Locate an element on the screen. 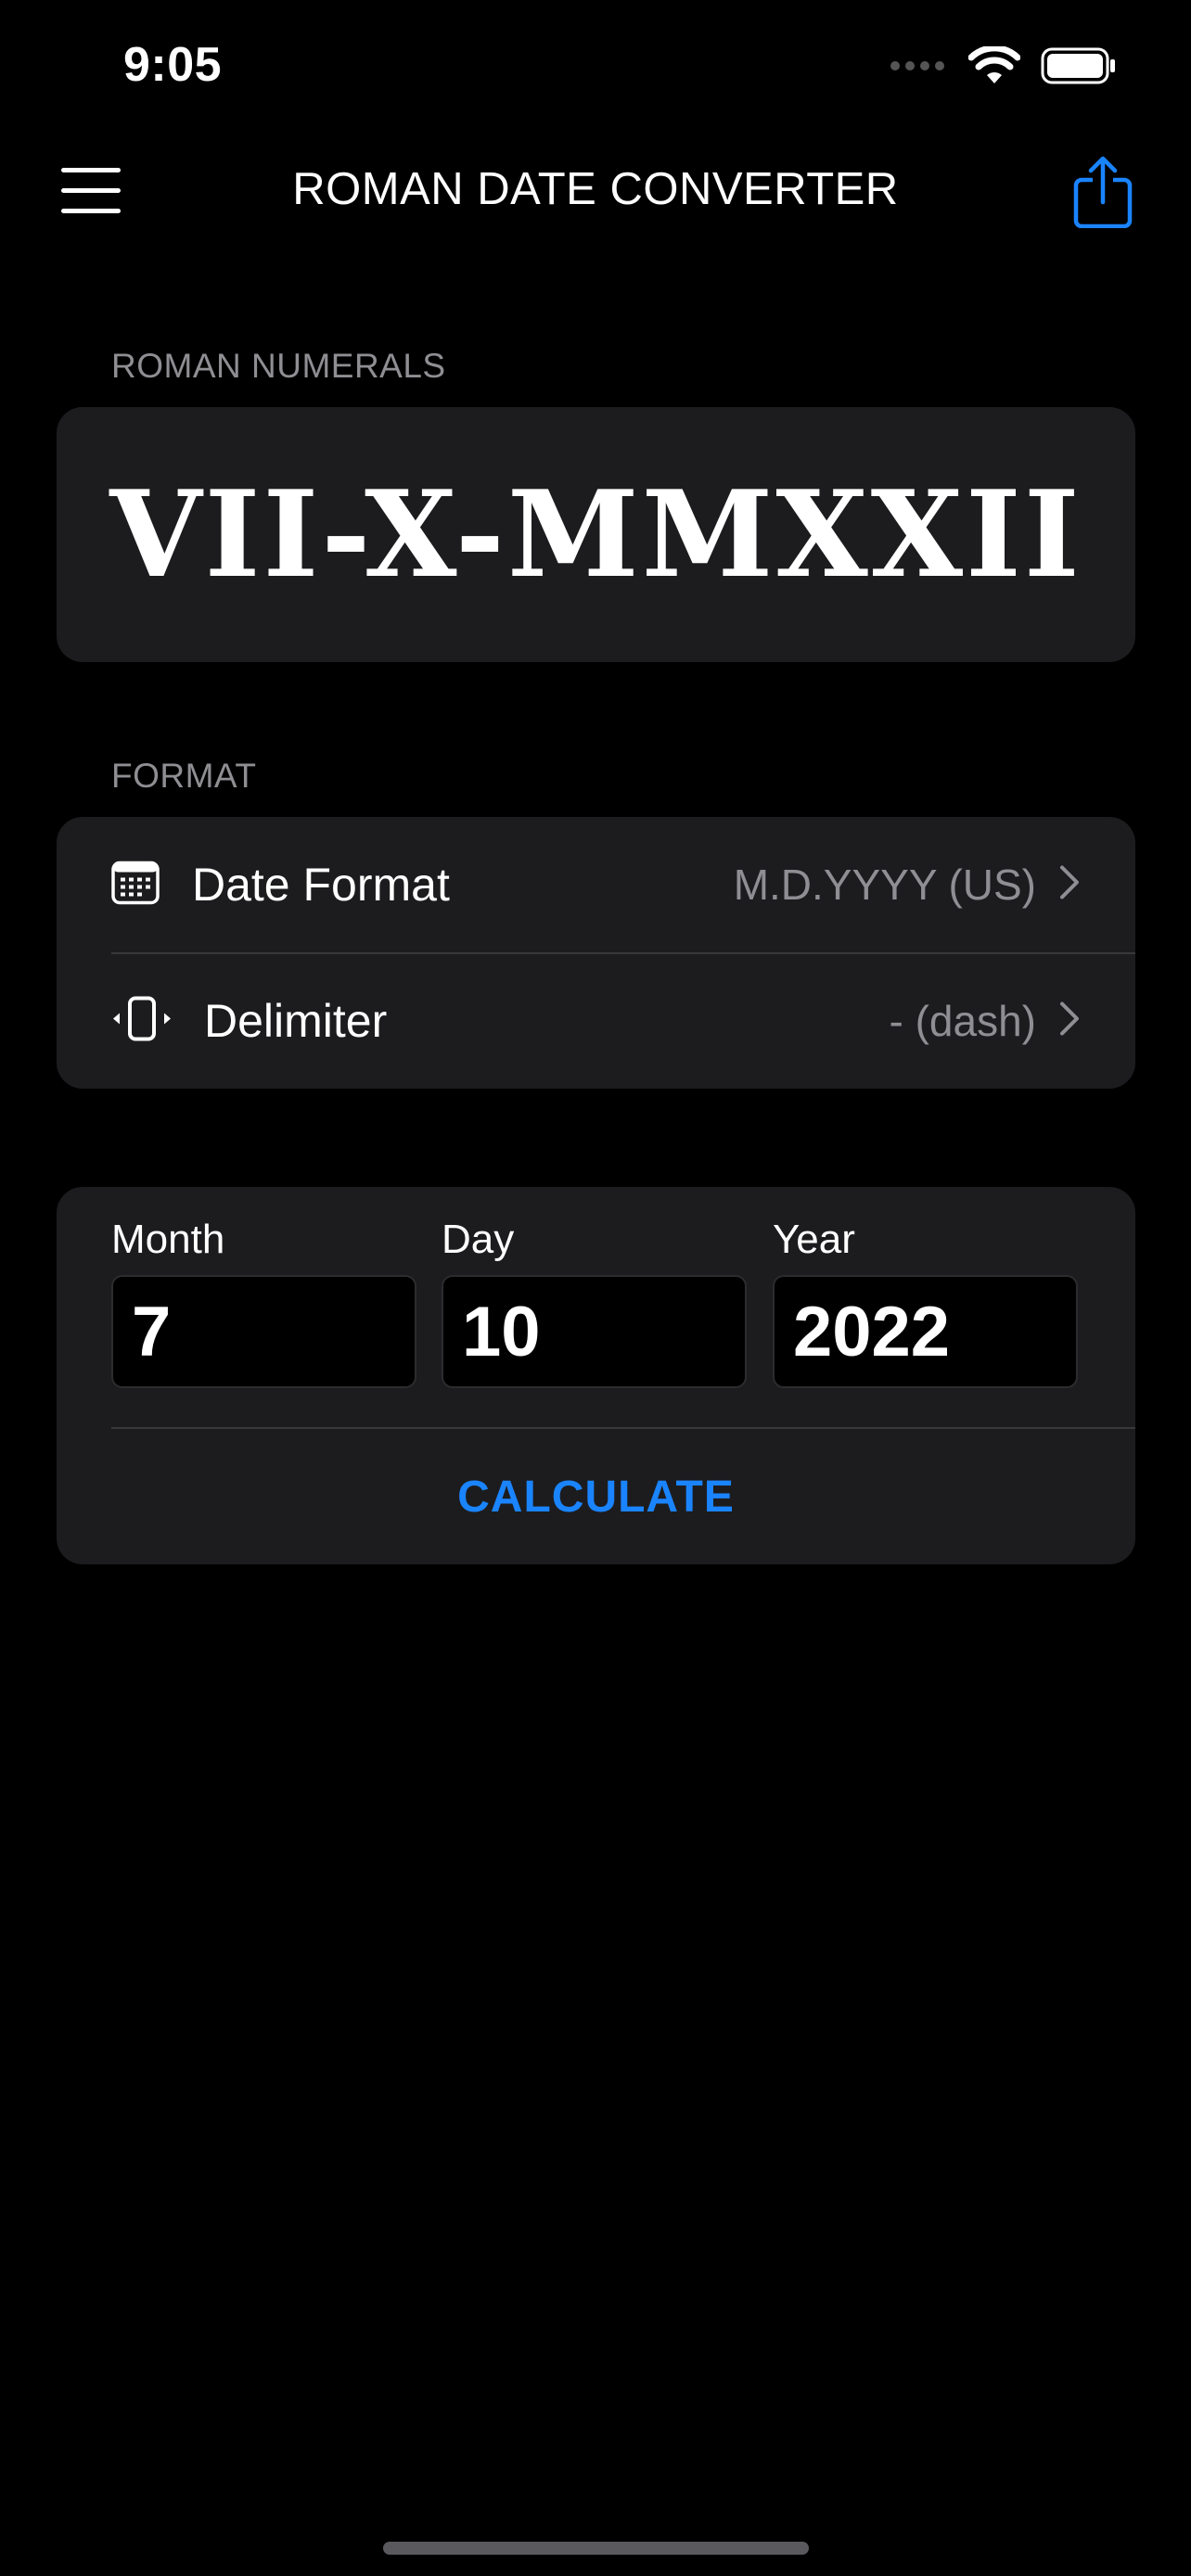  status-time: 9:05 is located at coordinates (173, 65).